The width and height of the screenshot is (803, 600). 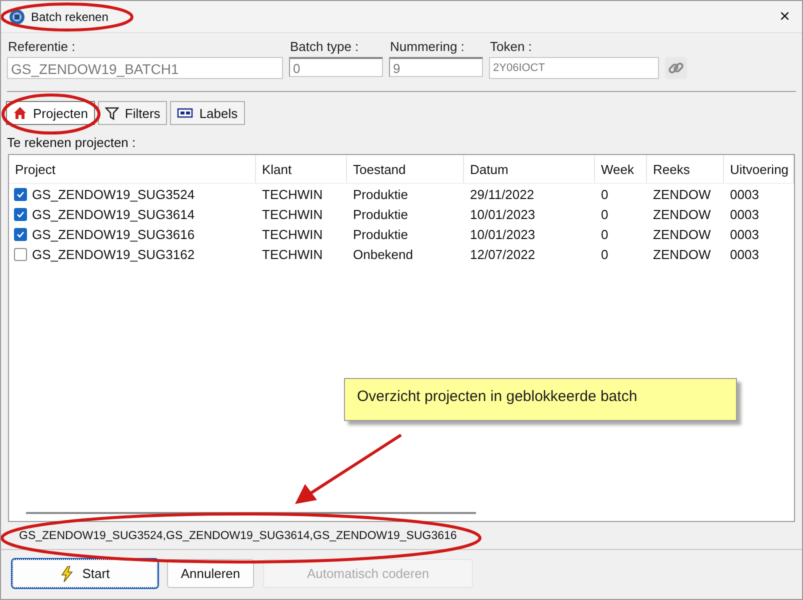 What do you see at coordinates (113, 254) in the screenshot?
I see `table-cell: GS_ZENDOW19_SUG3162` at bounding box center [113, 254].